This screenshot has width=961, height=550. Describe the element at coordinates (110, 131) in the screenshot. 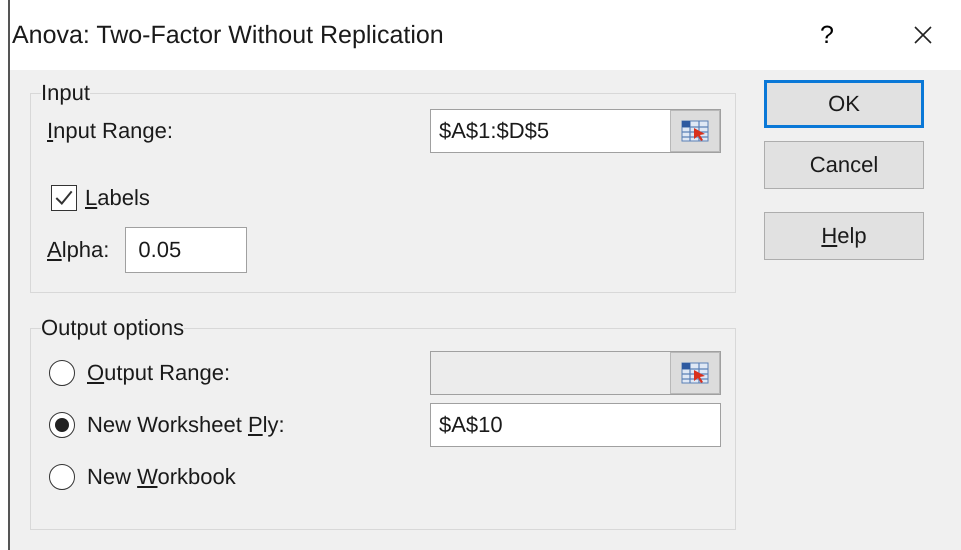

I see `field-label: Input Range:` at that location.